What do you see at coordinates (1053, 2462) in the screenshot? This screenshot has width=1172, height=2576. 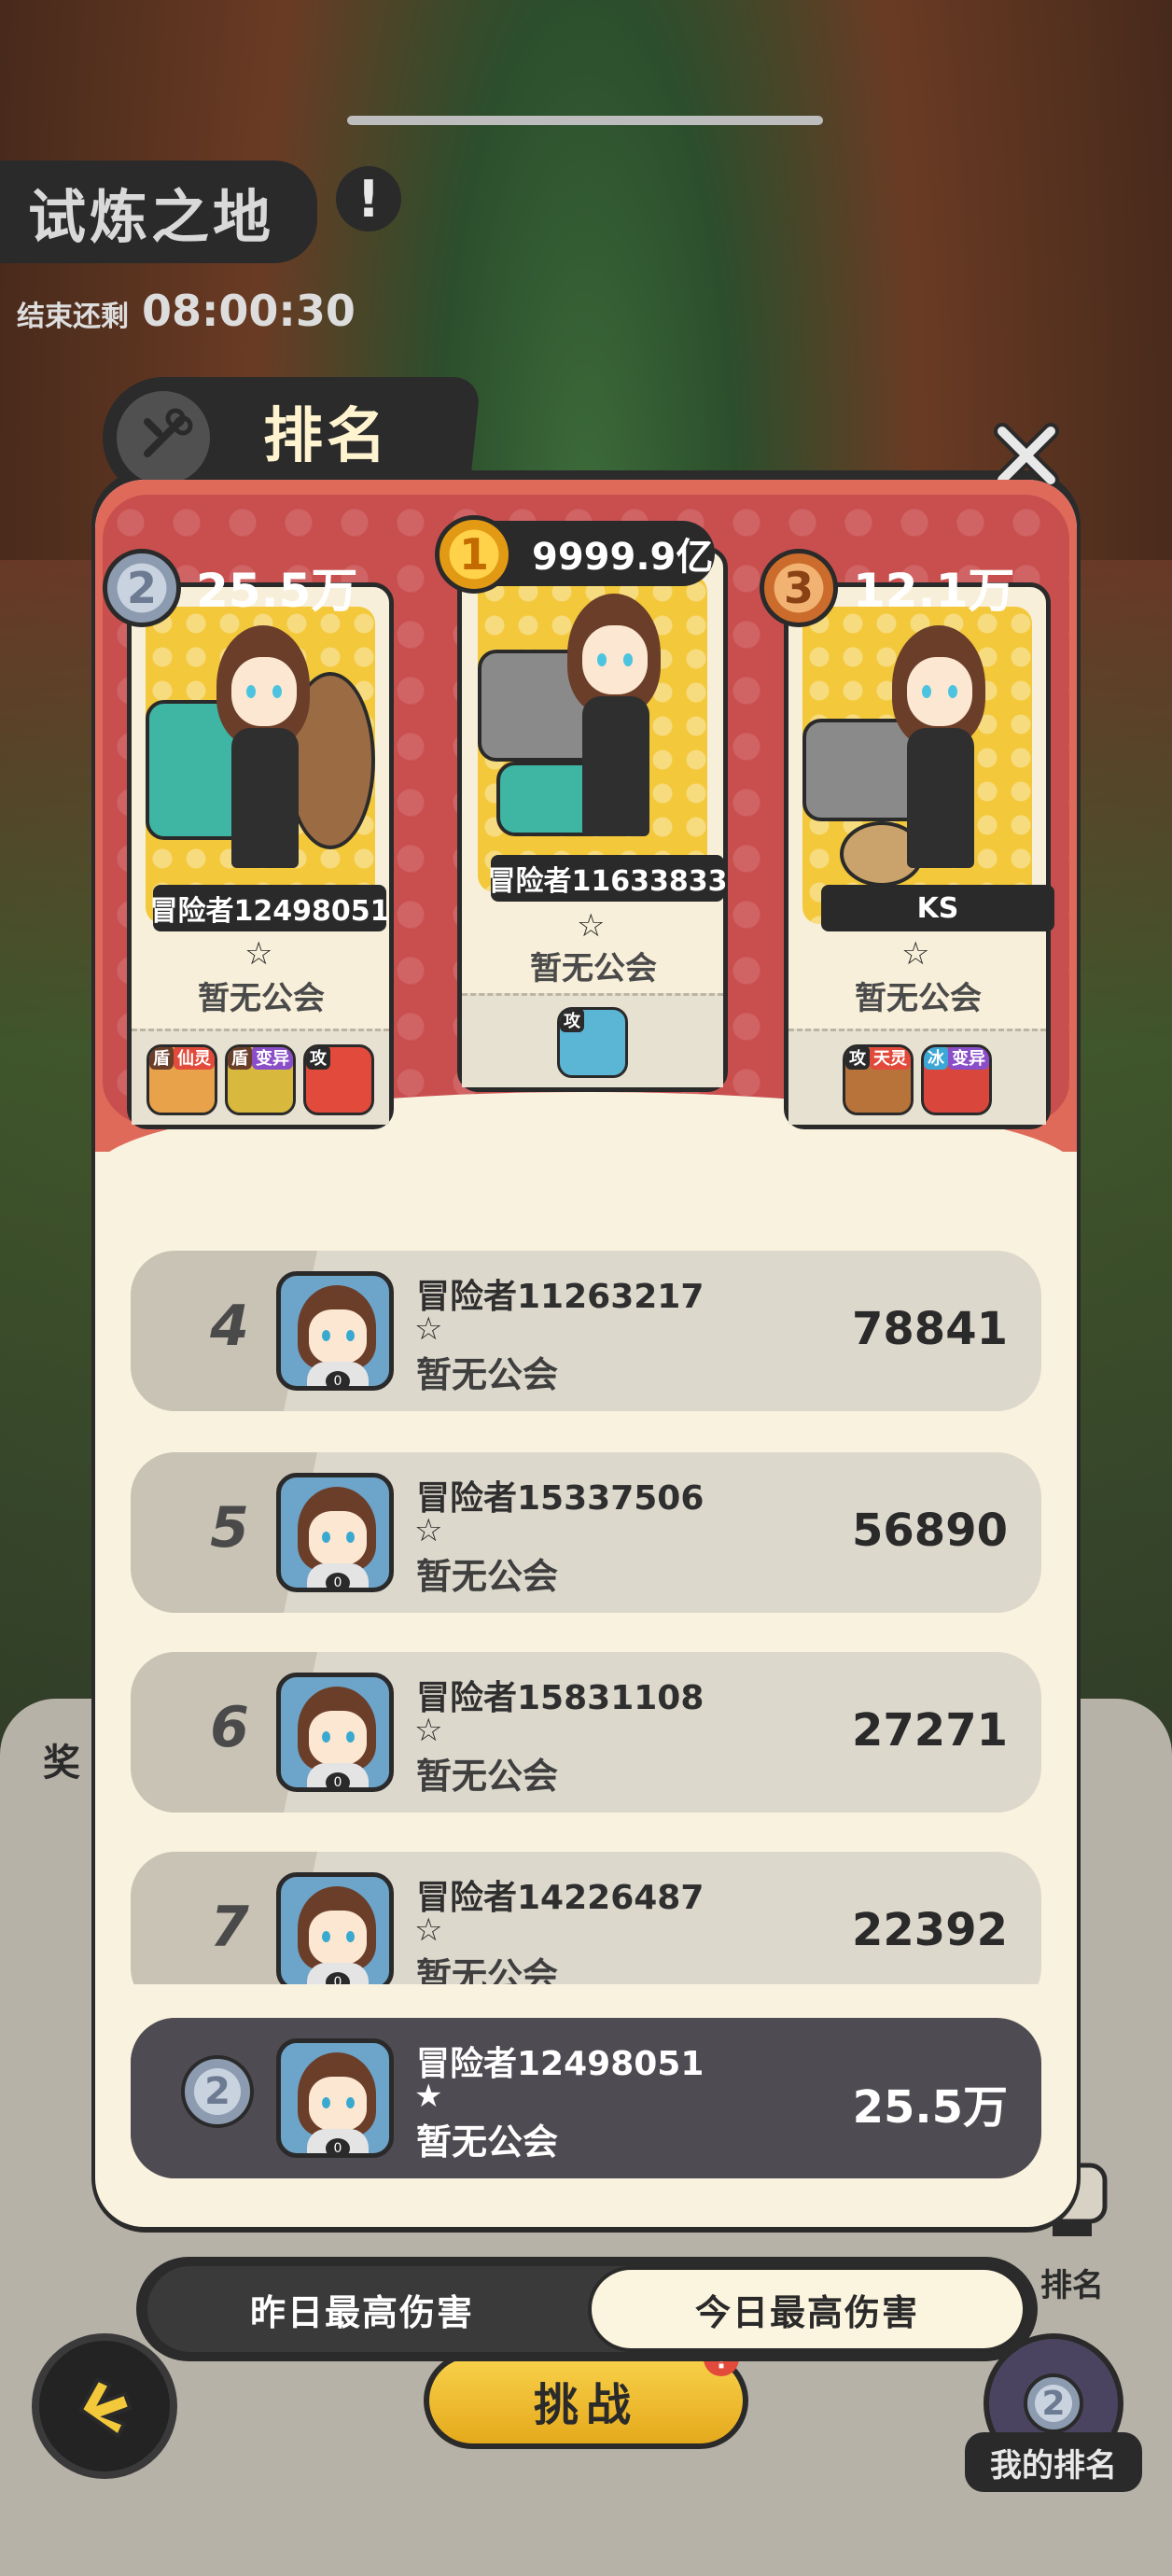 I see `my-rank-label: 我的排名` at bounding box center [1053, 2462].